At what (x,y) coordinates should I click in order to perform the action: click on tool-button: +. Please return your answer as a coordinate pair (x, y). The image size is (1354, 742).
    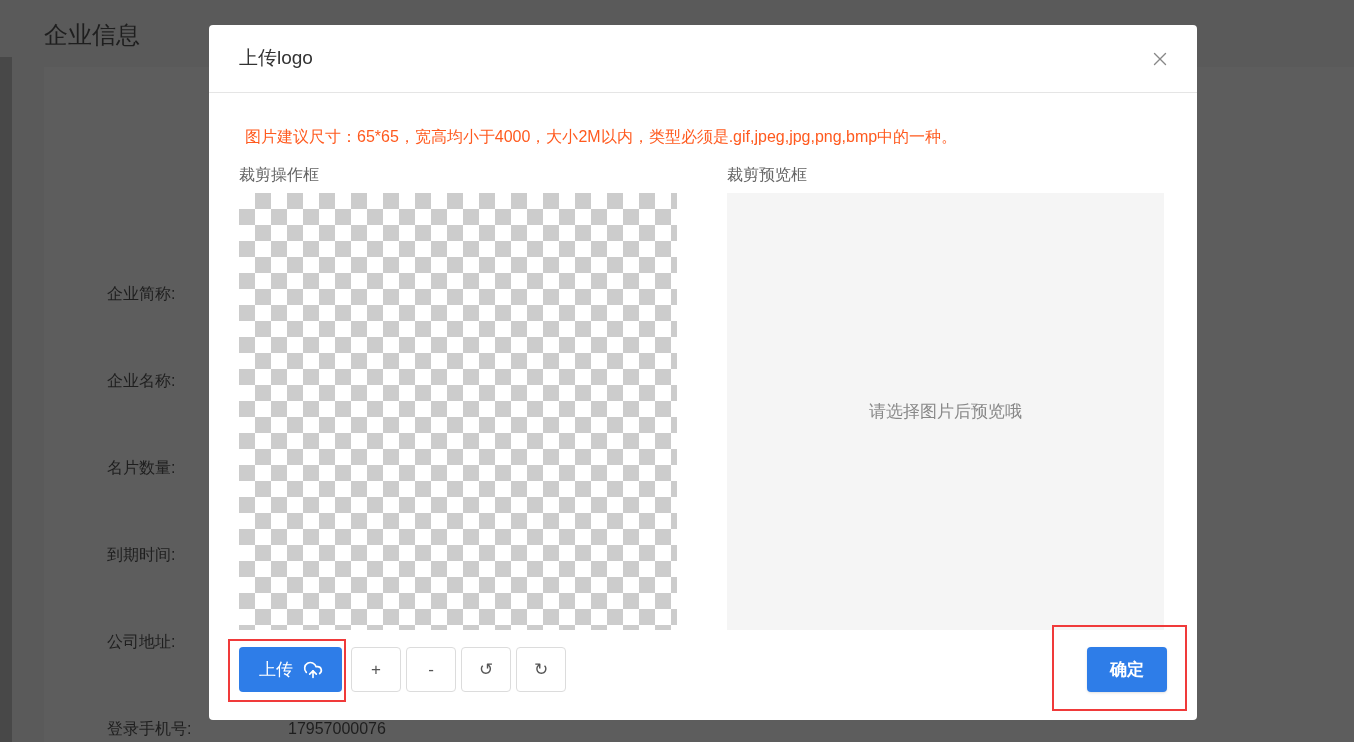
    Looking at the image, I should click on (376, 669).